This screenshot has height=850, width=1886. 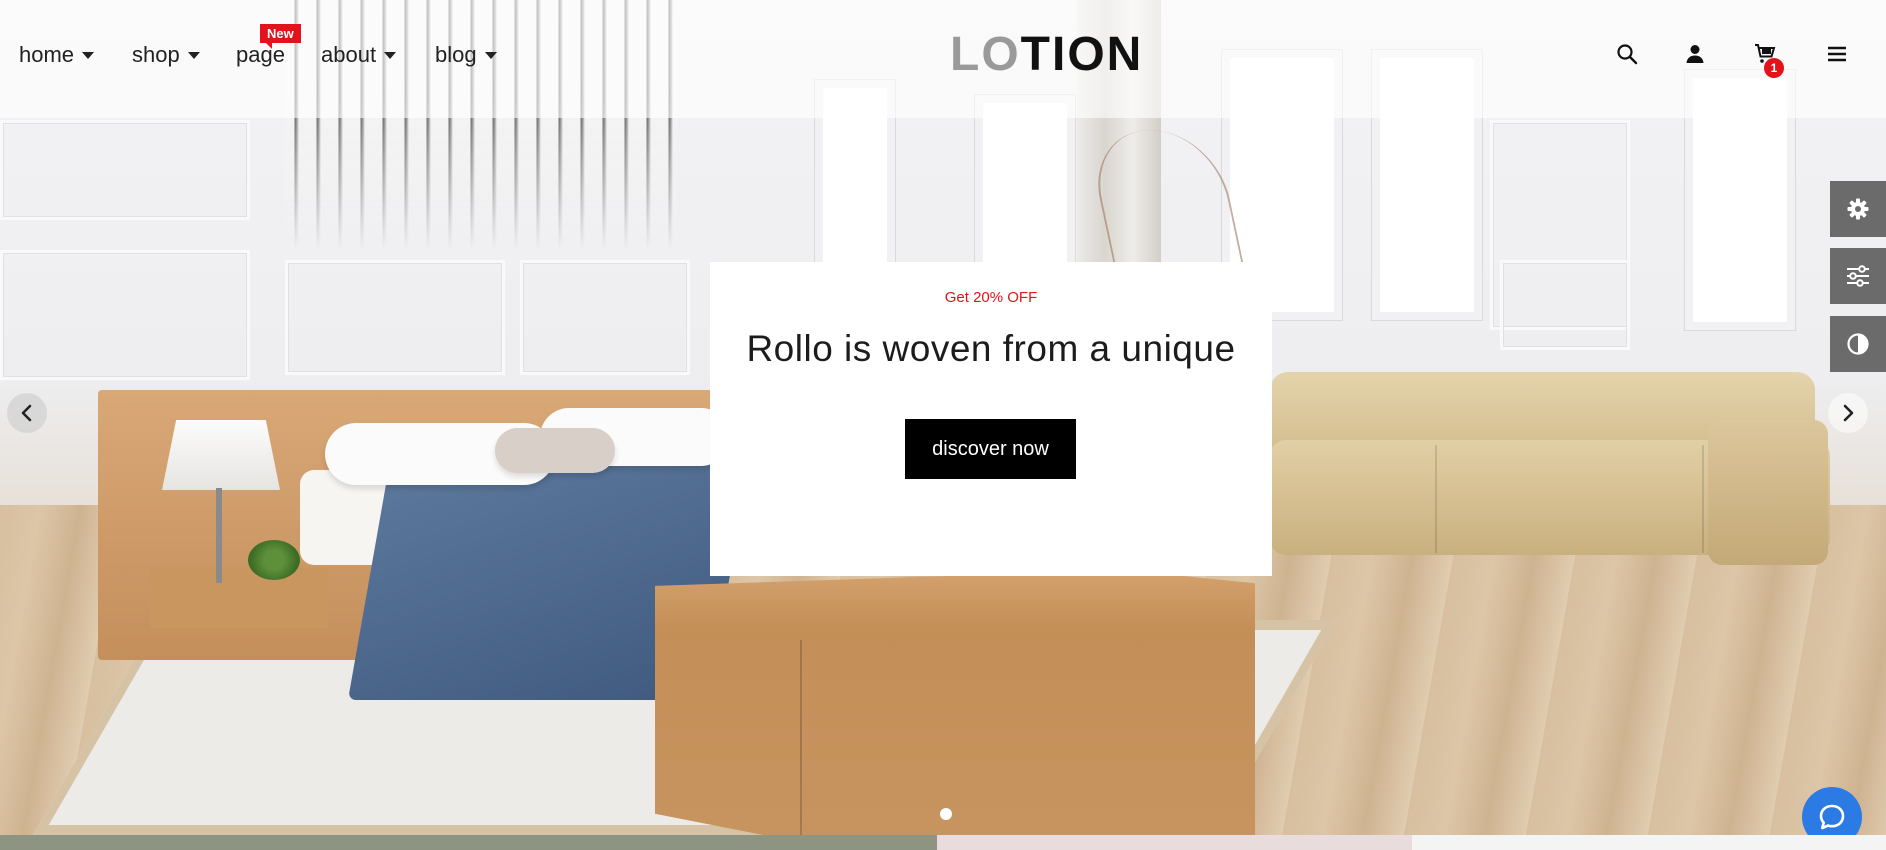 What do you see at coordinates (946, 814) in the screenshot?
I see `slider-dot` at bounding box center [946, 814].